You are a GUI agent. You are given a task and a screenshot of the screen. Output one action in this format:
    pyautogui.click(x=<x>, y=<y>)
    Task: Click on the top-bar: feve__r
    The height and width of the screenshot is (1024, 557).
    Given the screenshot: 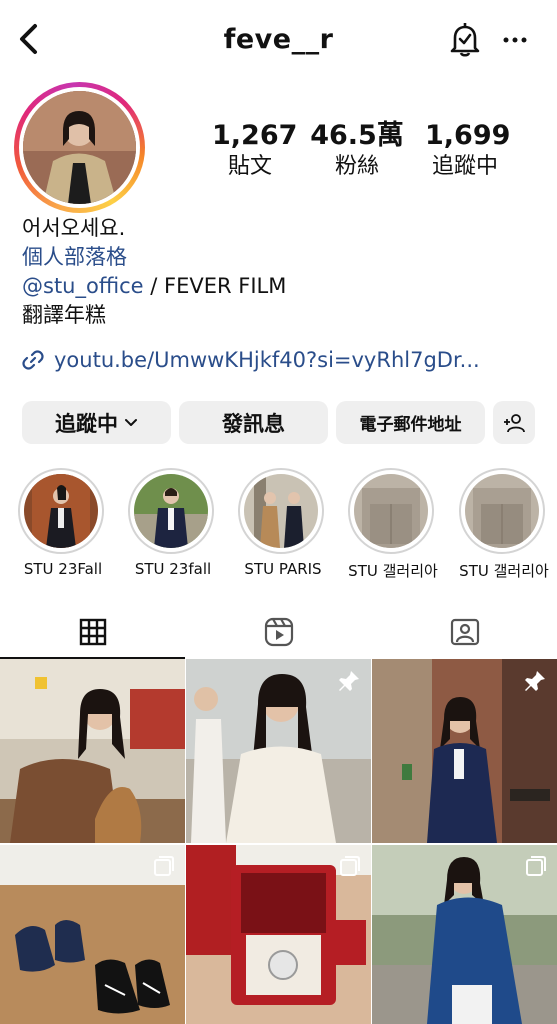 What is the action you would take?
    pyautogui.click(x=278, y=41)
    